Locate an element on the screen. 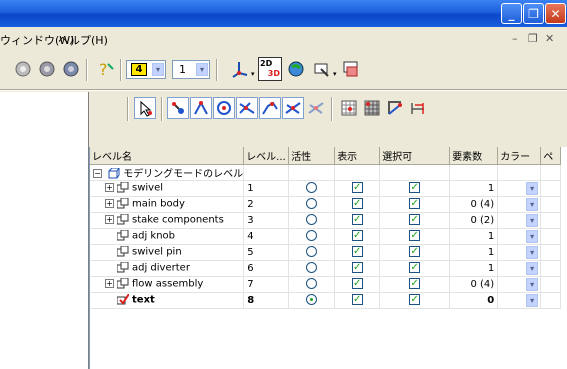 The height and width of the screenshot is (369, 567). 2d-3d-toggle-icon: 2D 3D is located at coordinates (270, 69).